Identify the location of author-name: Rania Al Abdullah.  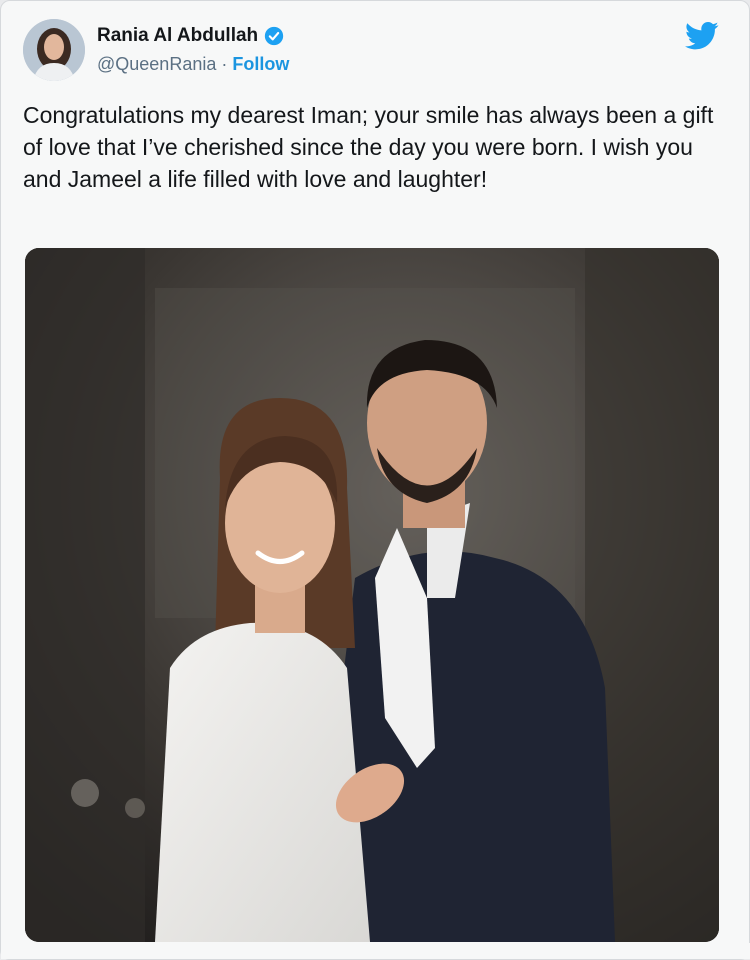
(177, 36).